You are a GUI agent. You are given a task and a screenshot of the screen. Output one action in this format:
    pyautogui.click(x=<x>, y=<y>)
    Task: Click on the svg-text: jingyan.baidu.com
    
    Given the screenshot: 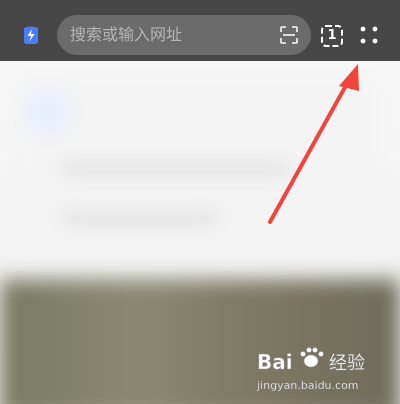 What is the action you would take?
    pyautogui.click(x=307, y=385)
    